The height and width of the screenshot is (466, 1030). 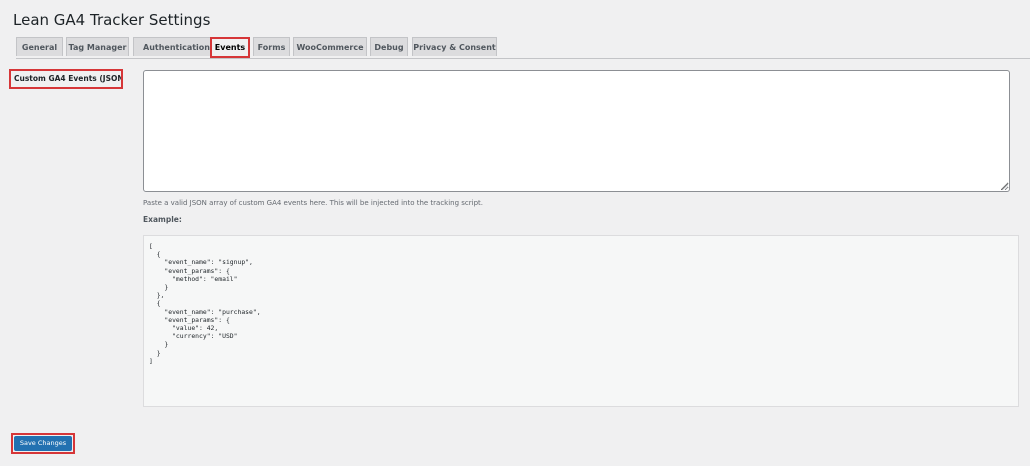 I want to click on page-title: Lean GA4 Tracker Settings, so click(x=112, y=20).